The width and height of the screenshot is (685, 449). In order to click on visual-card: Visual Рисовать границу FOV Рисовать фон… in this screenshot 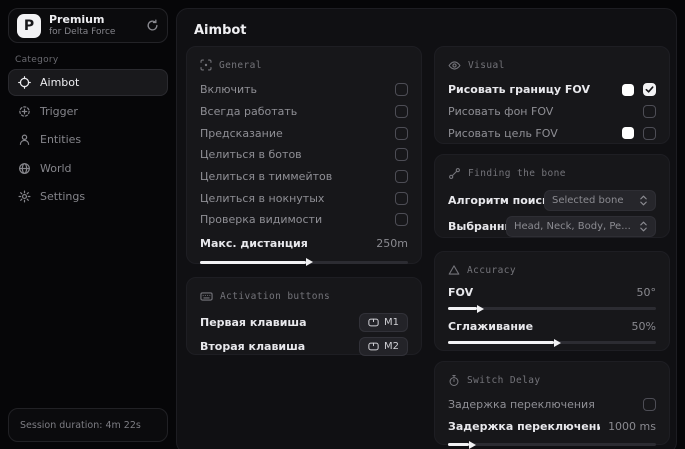, I will do `click(552, 95)`.